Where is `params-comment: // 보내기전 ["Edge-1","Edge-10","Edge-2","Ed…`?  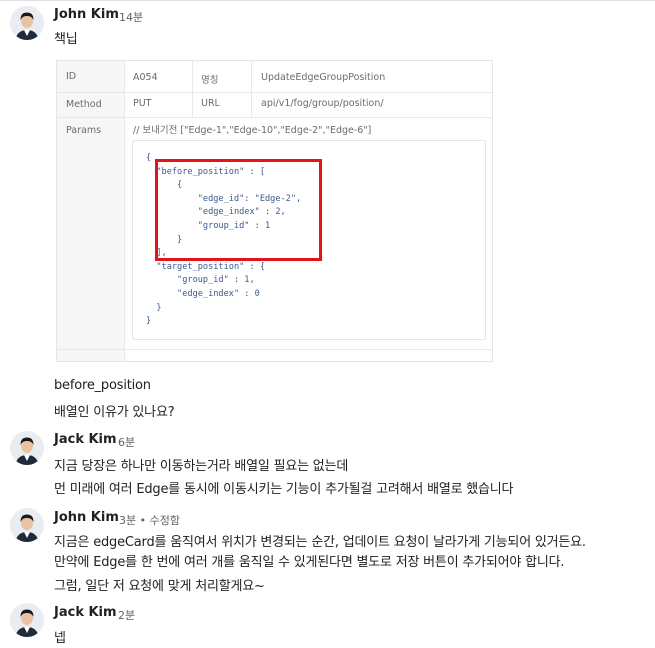
params-comment: // 보내기전 ["Edge-1","Edge-10","Edge-2","Ed… is located at coordinates (252, 130).